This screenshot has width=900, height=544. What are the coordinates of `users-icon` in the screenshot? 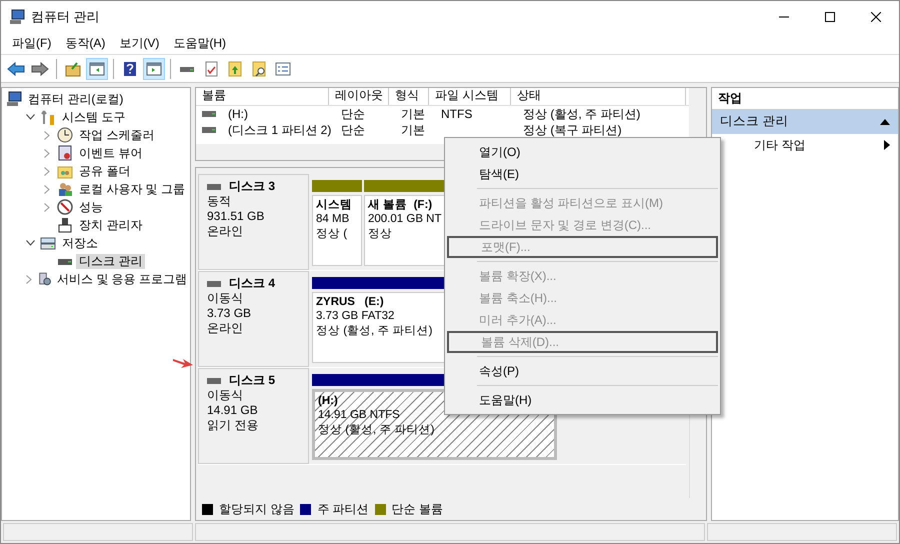 It's located at (65, 189).